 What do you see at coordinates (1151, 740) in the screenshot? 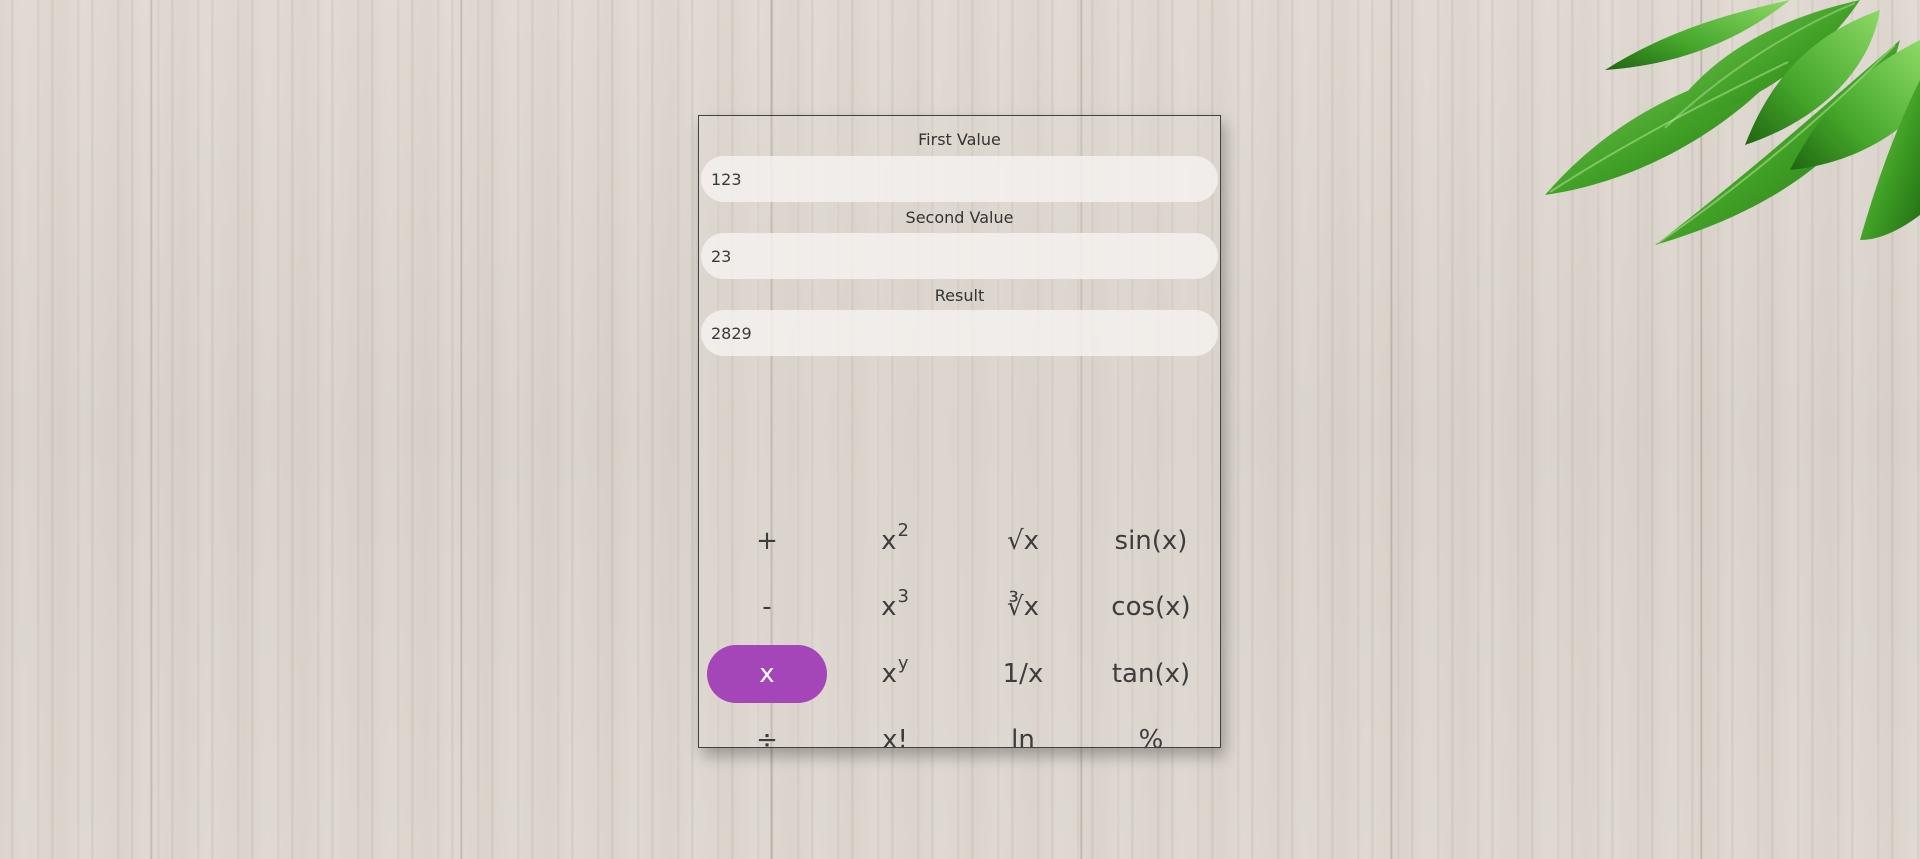
I see `percent-button: %` at bounding box center [1151, 740].